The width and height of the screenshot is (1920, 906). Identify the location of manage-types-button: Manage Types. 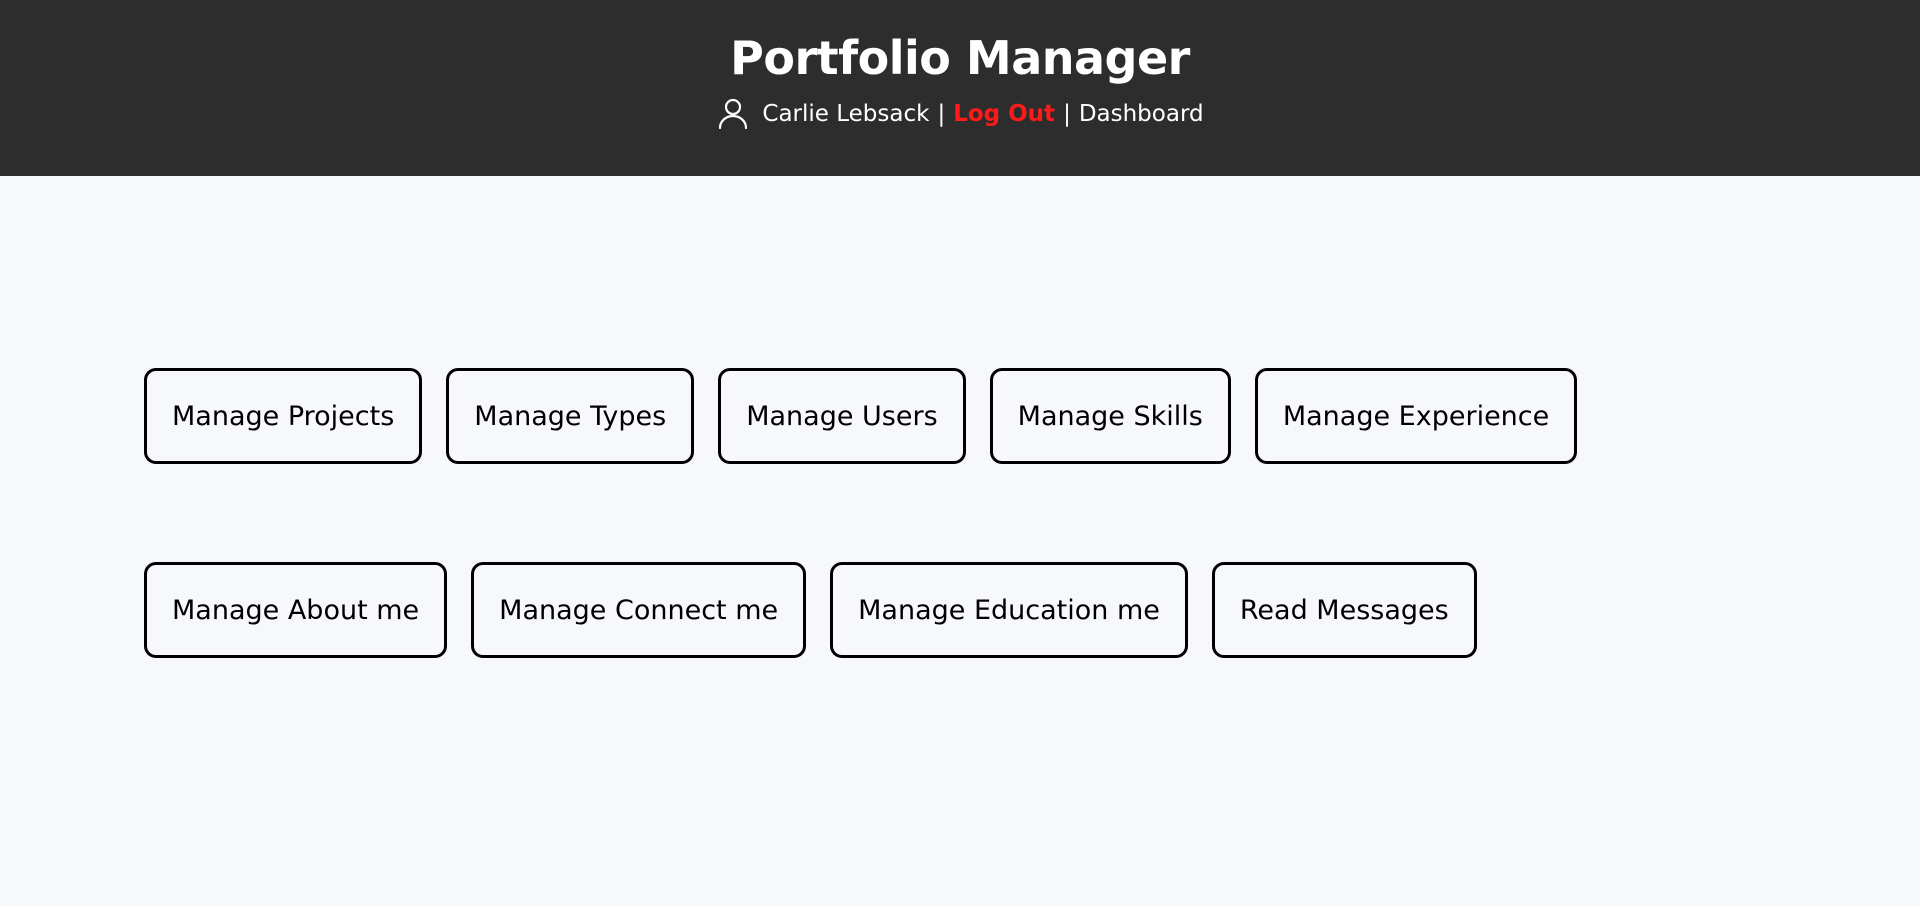
(570, 416).